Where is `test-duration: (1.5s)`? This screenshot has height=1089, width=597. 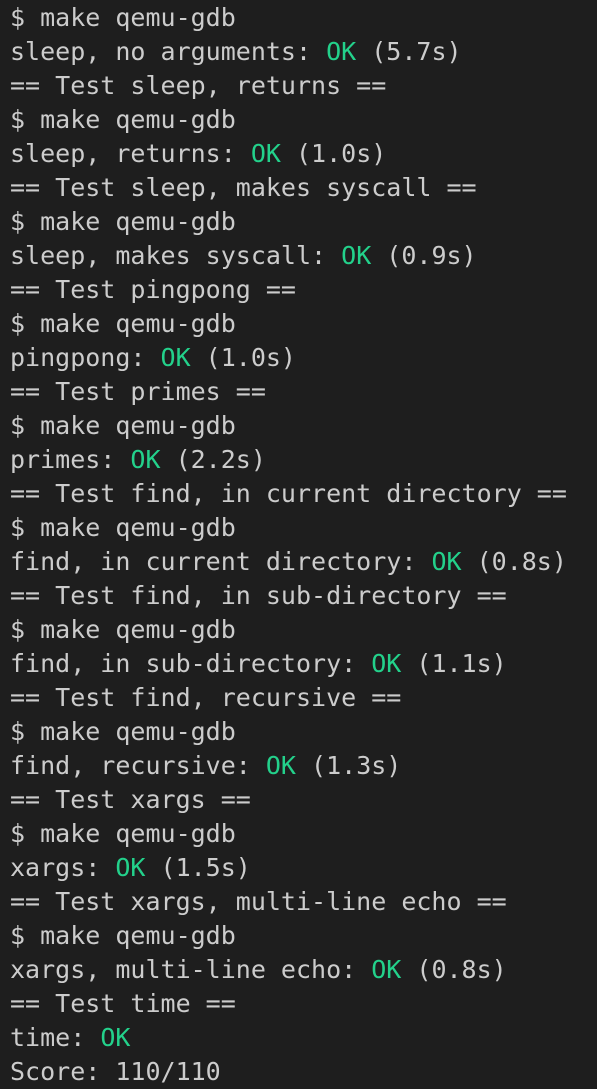
test-duration: (1.5s) is located at coordinates (198, 867).